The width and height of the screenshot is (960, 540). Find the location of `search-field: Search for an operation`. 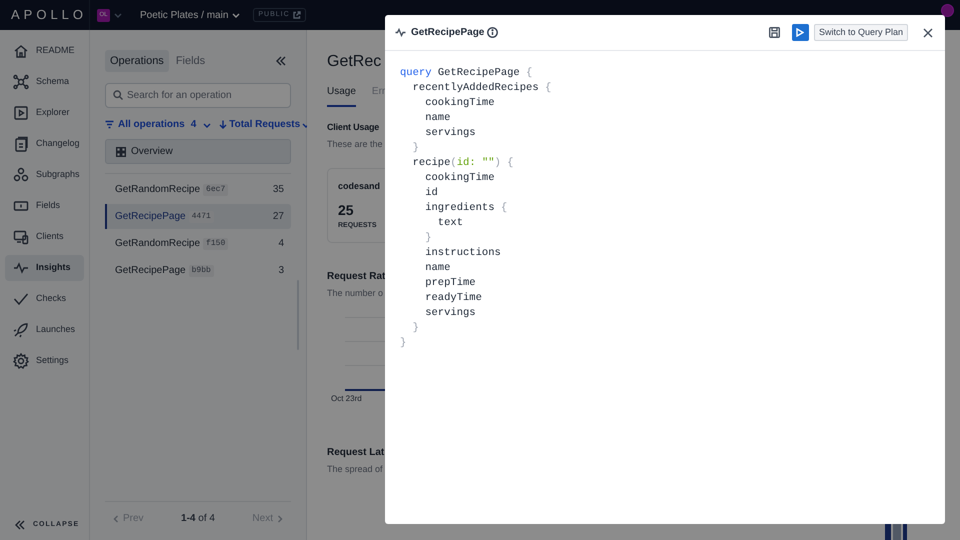

search-field: Search for an operation is located at coordinates (198, 95).